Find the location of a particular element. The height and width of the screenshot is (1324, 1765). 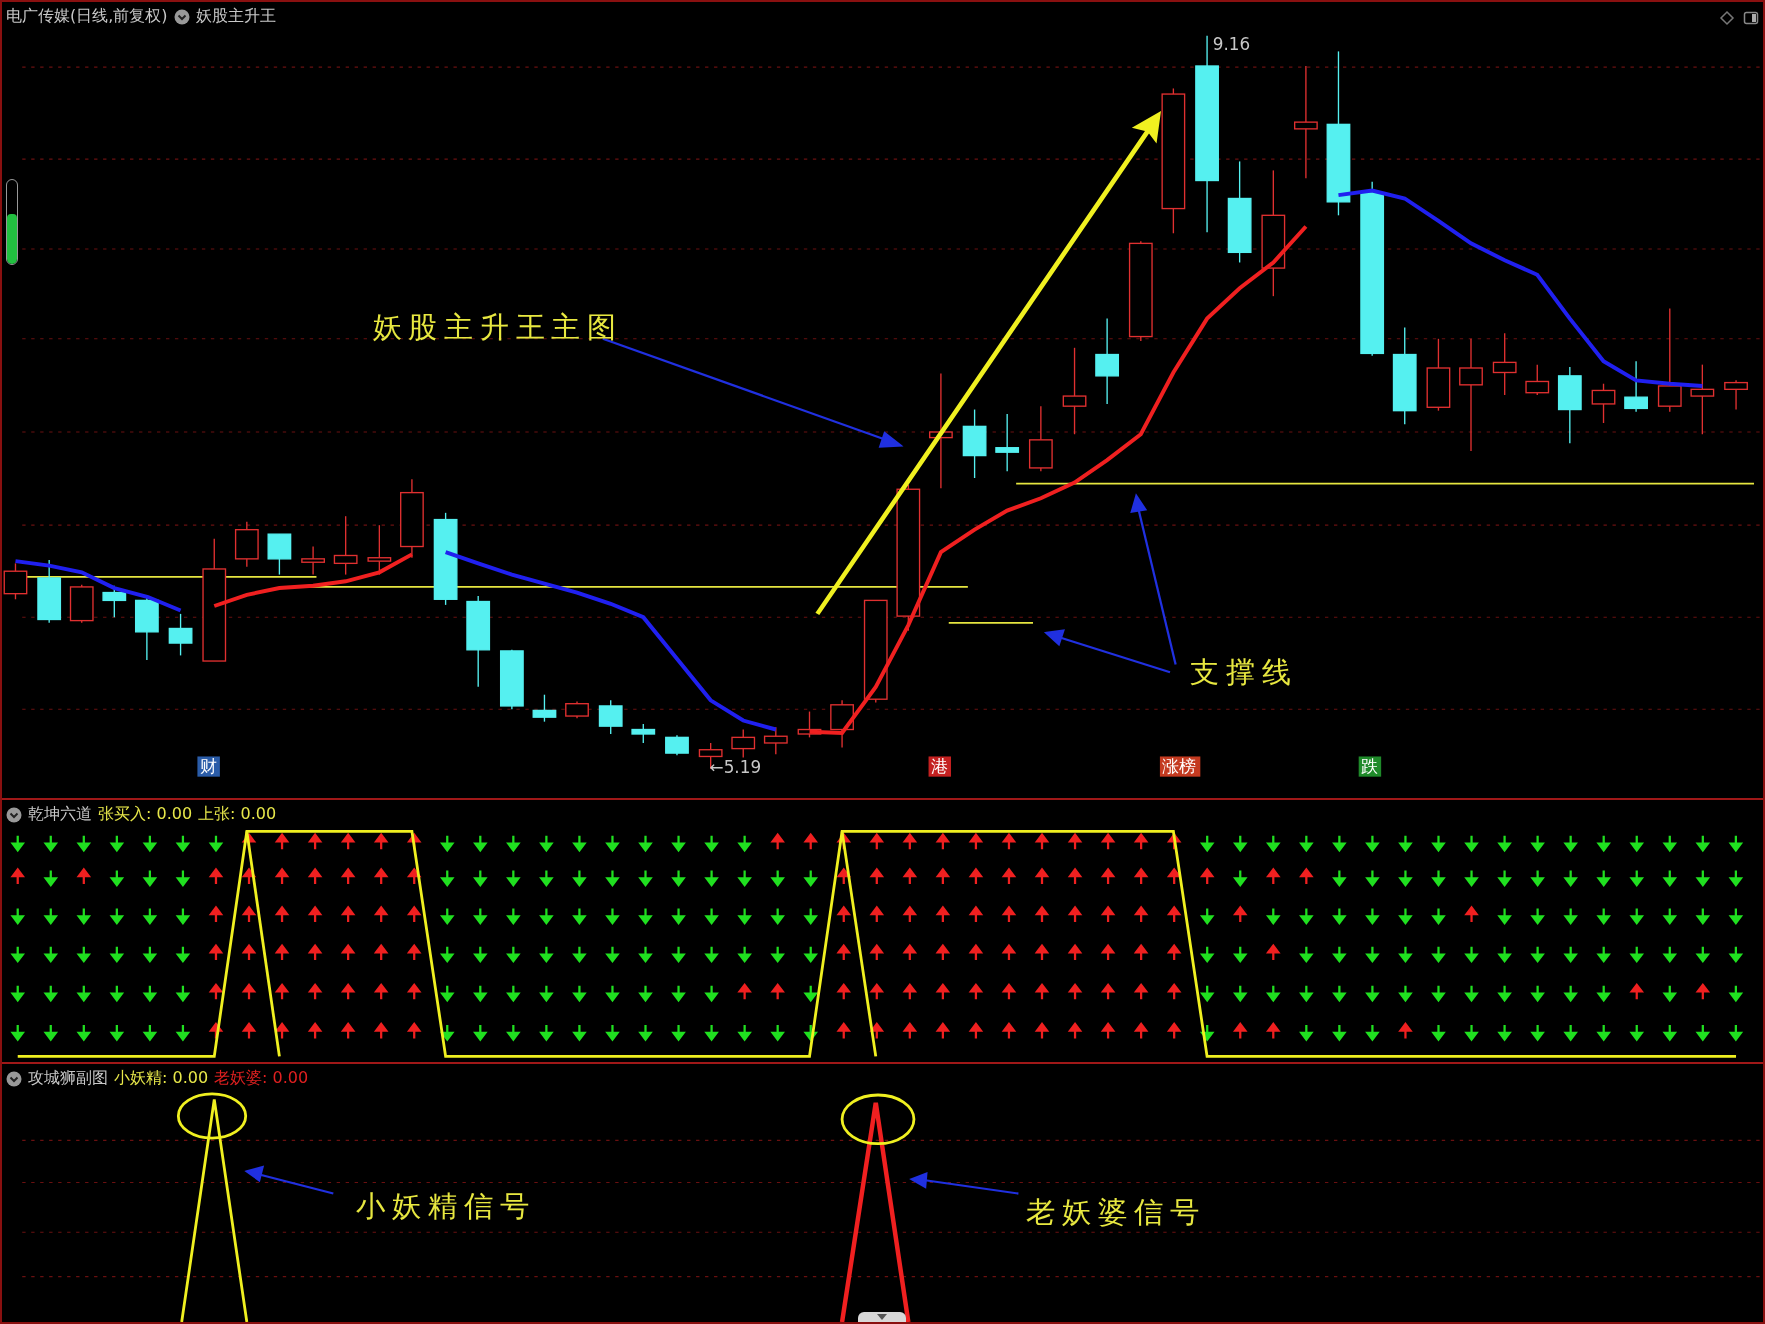

indicator-value: 老妖婆: 0.00 is located at coordinates (261, 1078).